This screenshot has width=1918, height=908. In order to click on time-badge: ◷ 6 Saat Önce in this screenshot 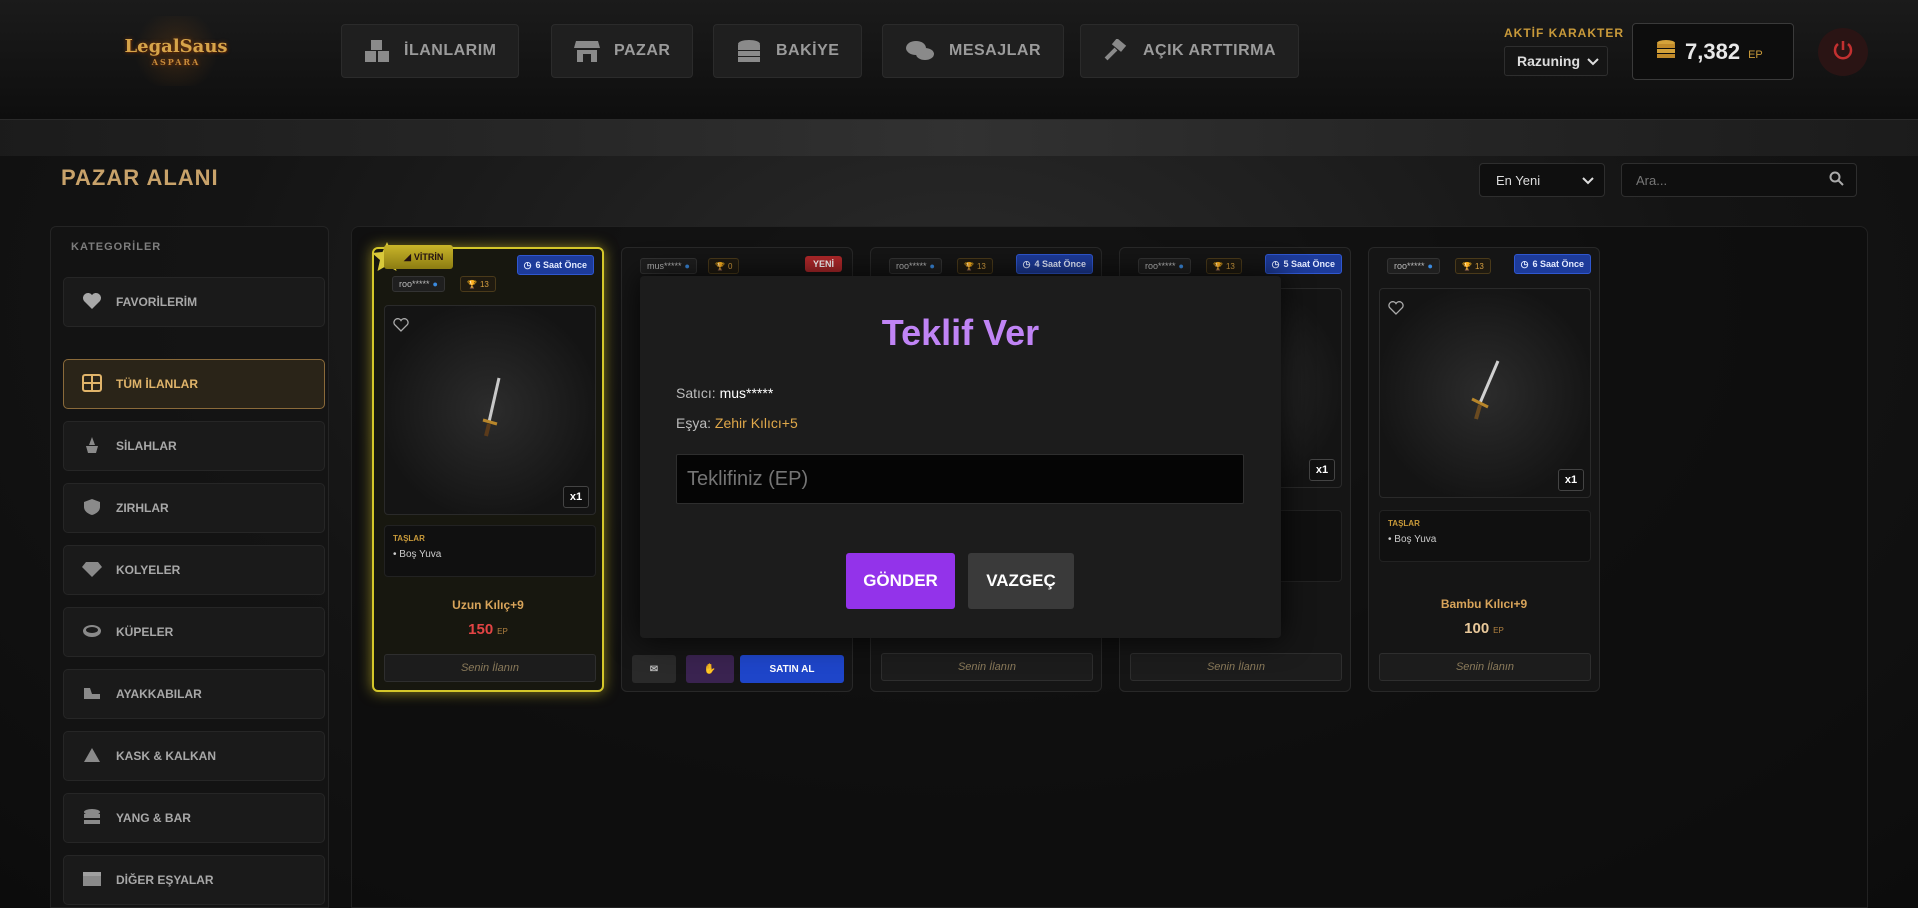, I will do `click(1552, 264)`.